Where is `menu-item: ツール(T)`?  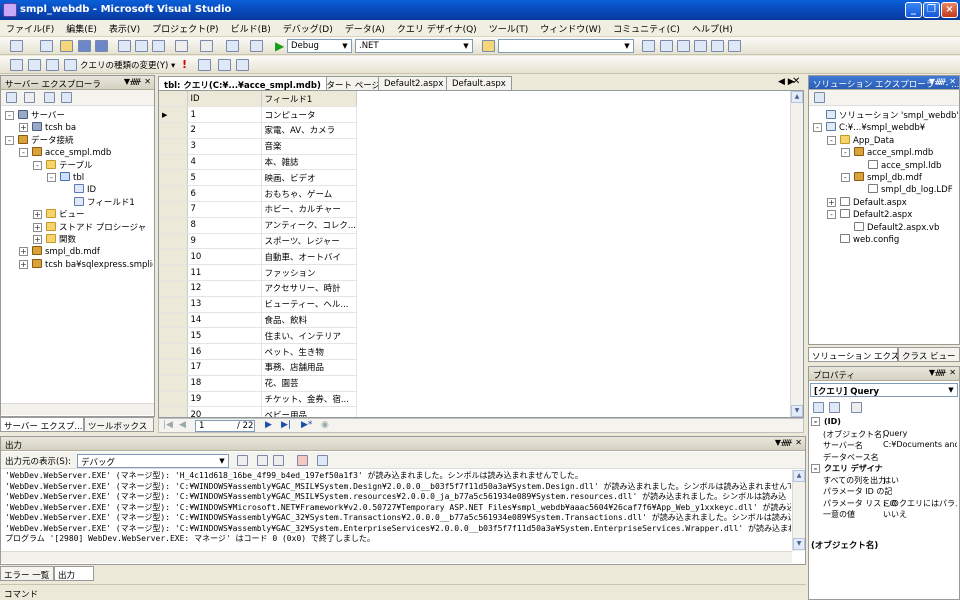 menu-item: ツール(T) is located at coordinates (509, 28).